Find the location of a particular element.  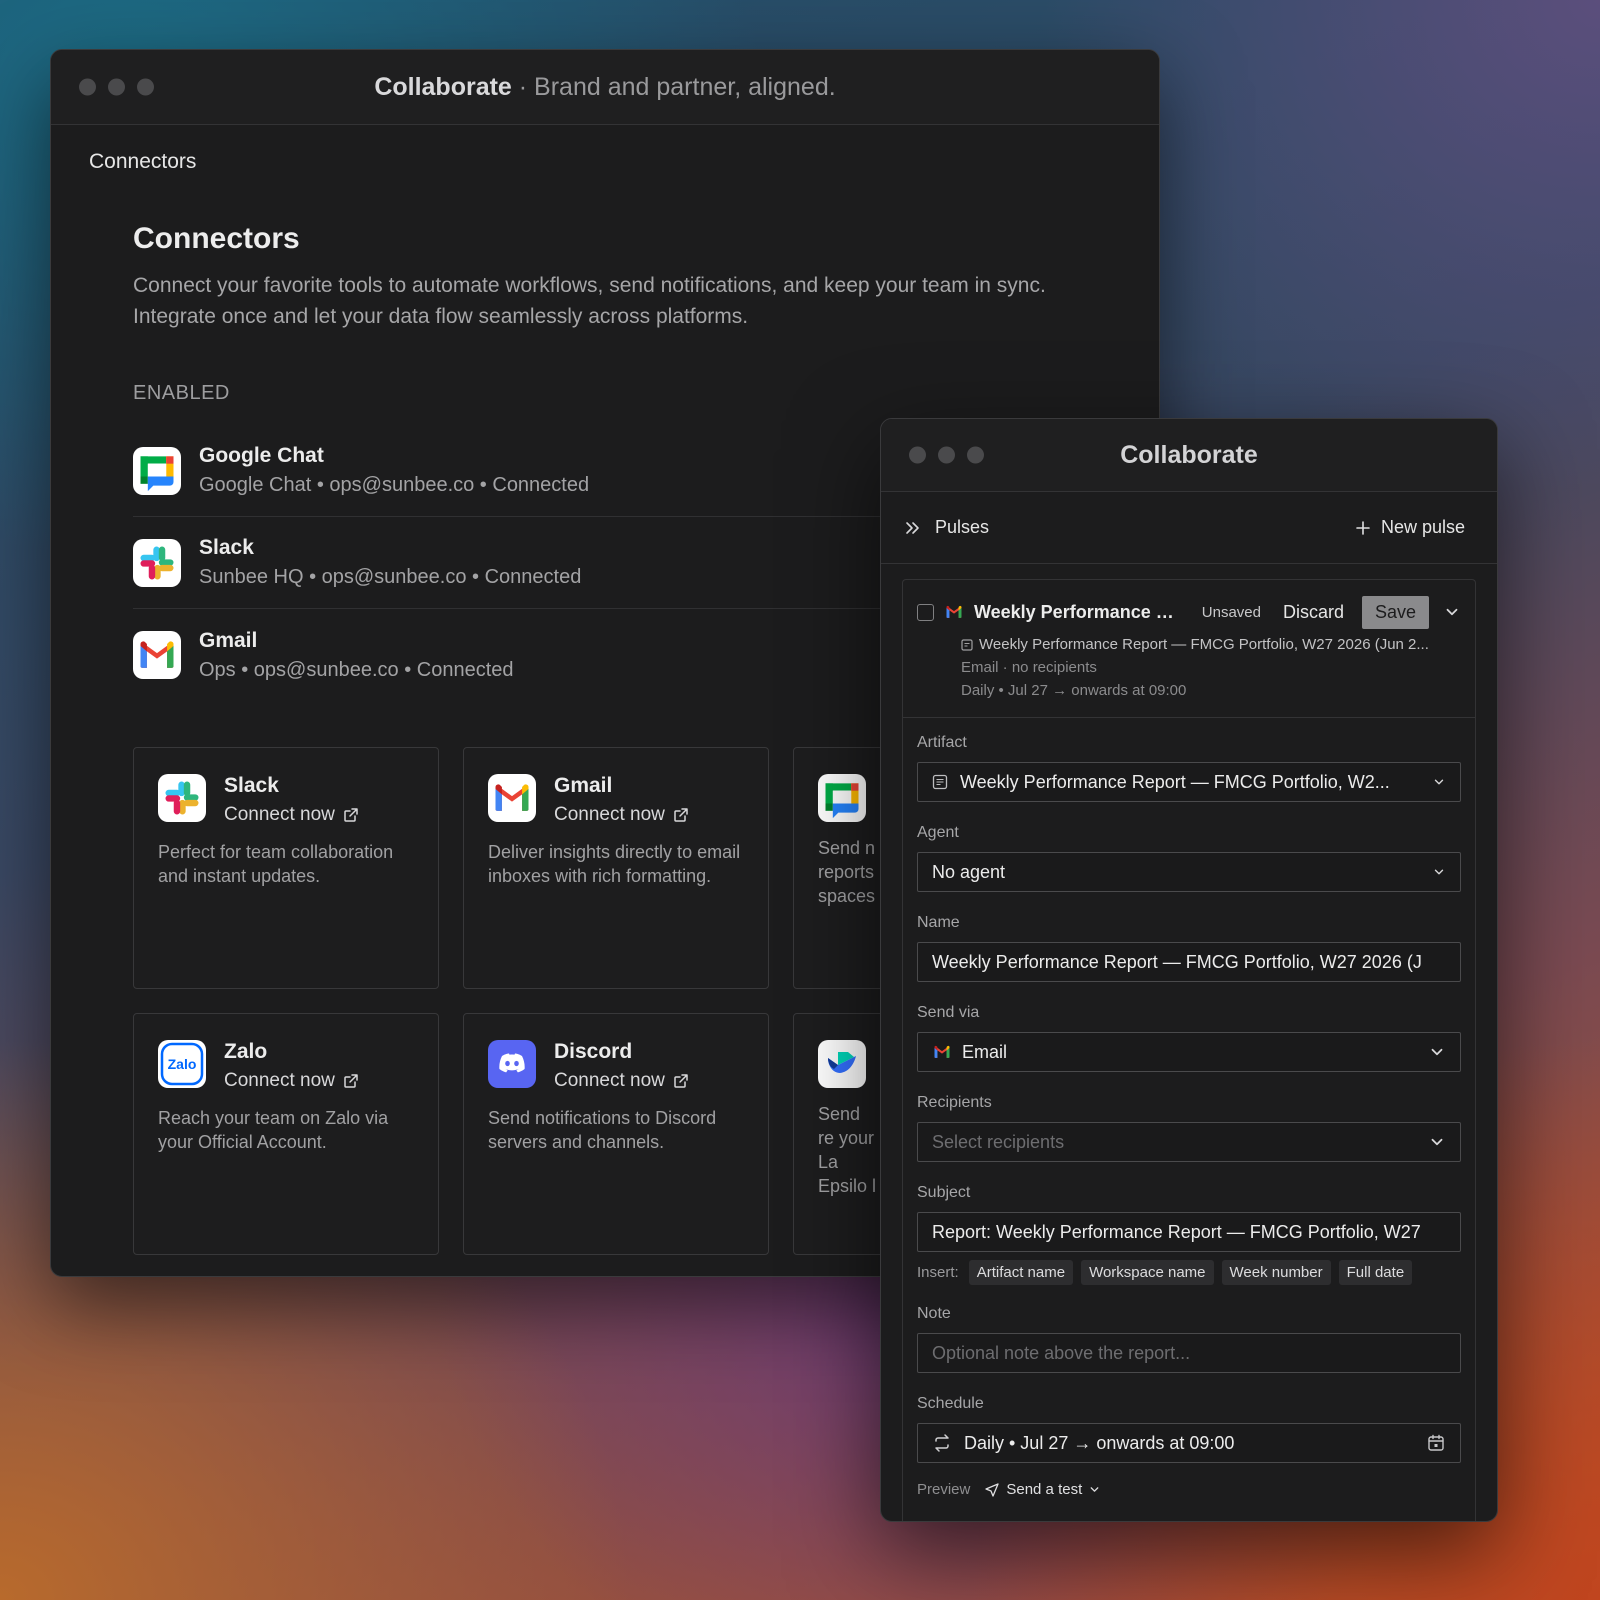

breadcrumb: Connectors is located at coordinates (142, 162).